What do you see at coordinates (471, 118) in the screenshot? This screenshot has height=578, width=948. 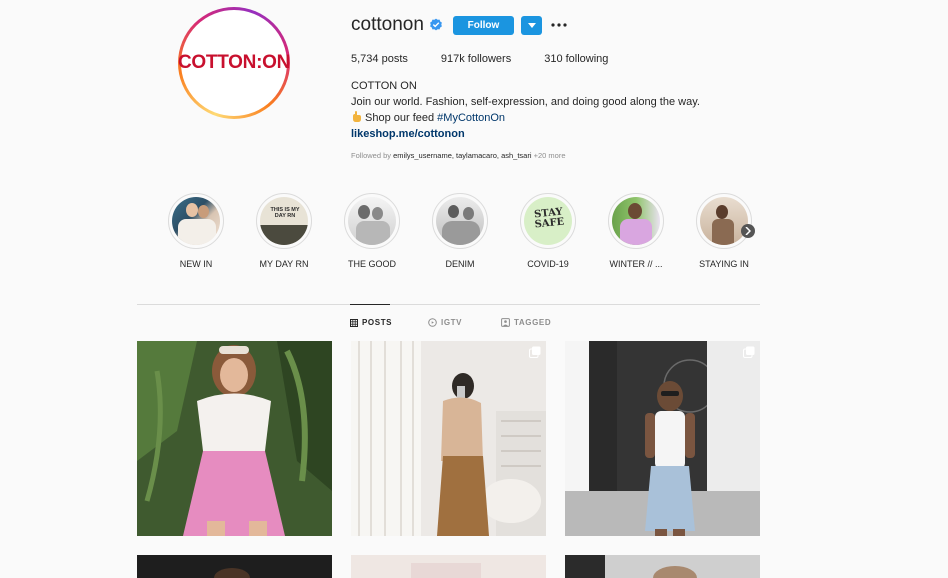 I see `bio-hashtag-link: #MyCottonOn` at bounding box center [471, 118].